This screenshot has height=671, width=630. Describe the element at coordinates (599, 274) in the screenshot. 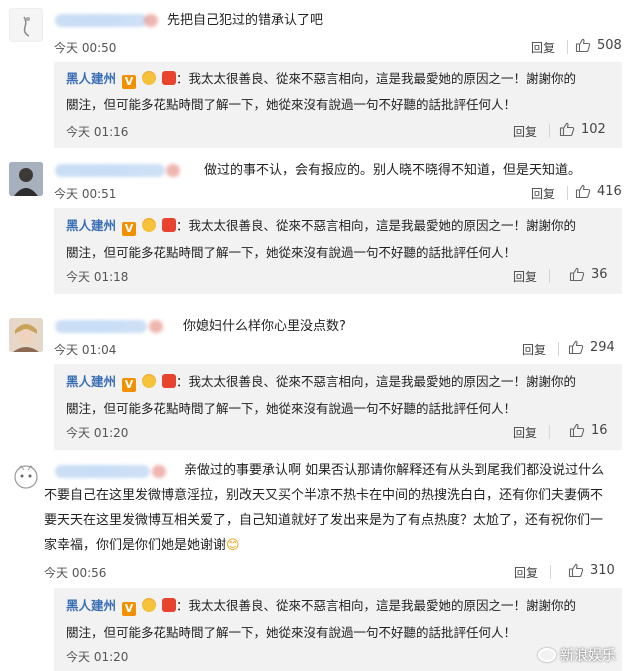

I see `like-count: 36` at that location.